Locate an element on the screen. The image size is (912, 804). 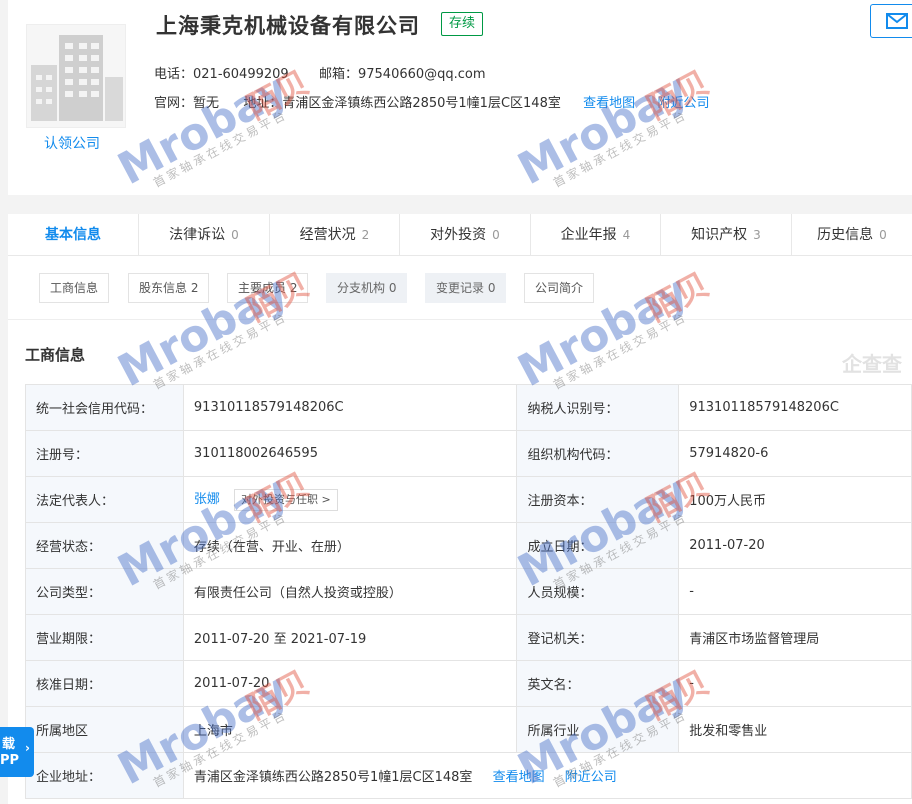
tab-label: 历史信息 is located at coordinates (845, 235).